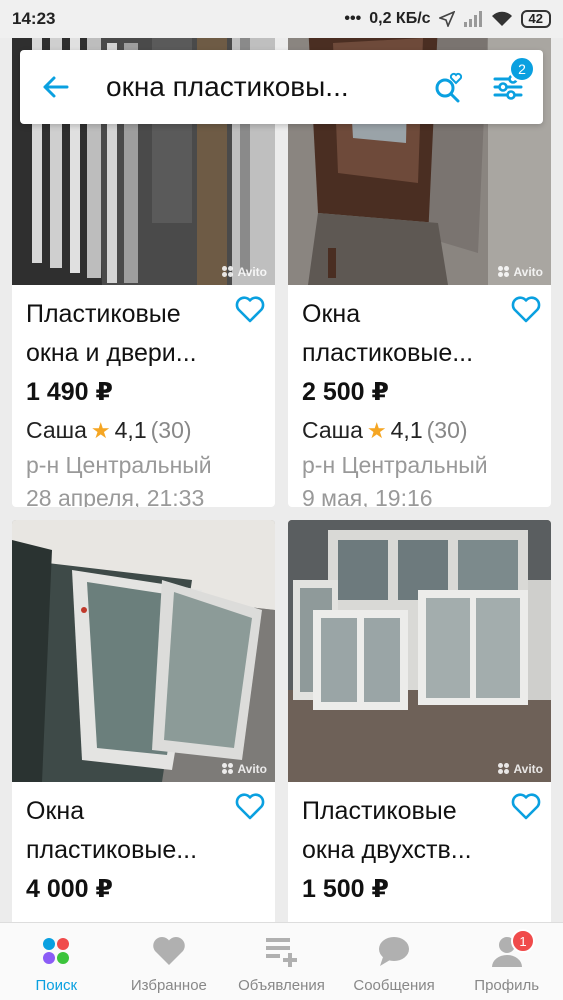 The image size is (563, 1000). What do you see at coordinates (168, 985) in the screenshot?
I see `nav-label: Избранное` at bounding box center [168, 985].